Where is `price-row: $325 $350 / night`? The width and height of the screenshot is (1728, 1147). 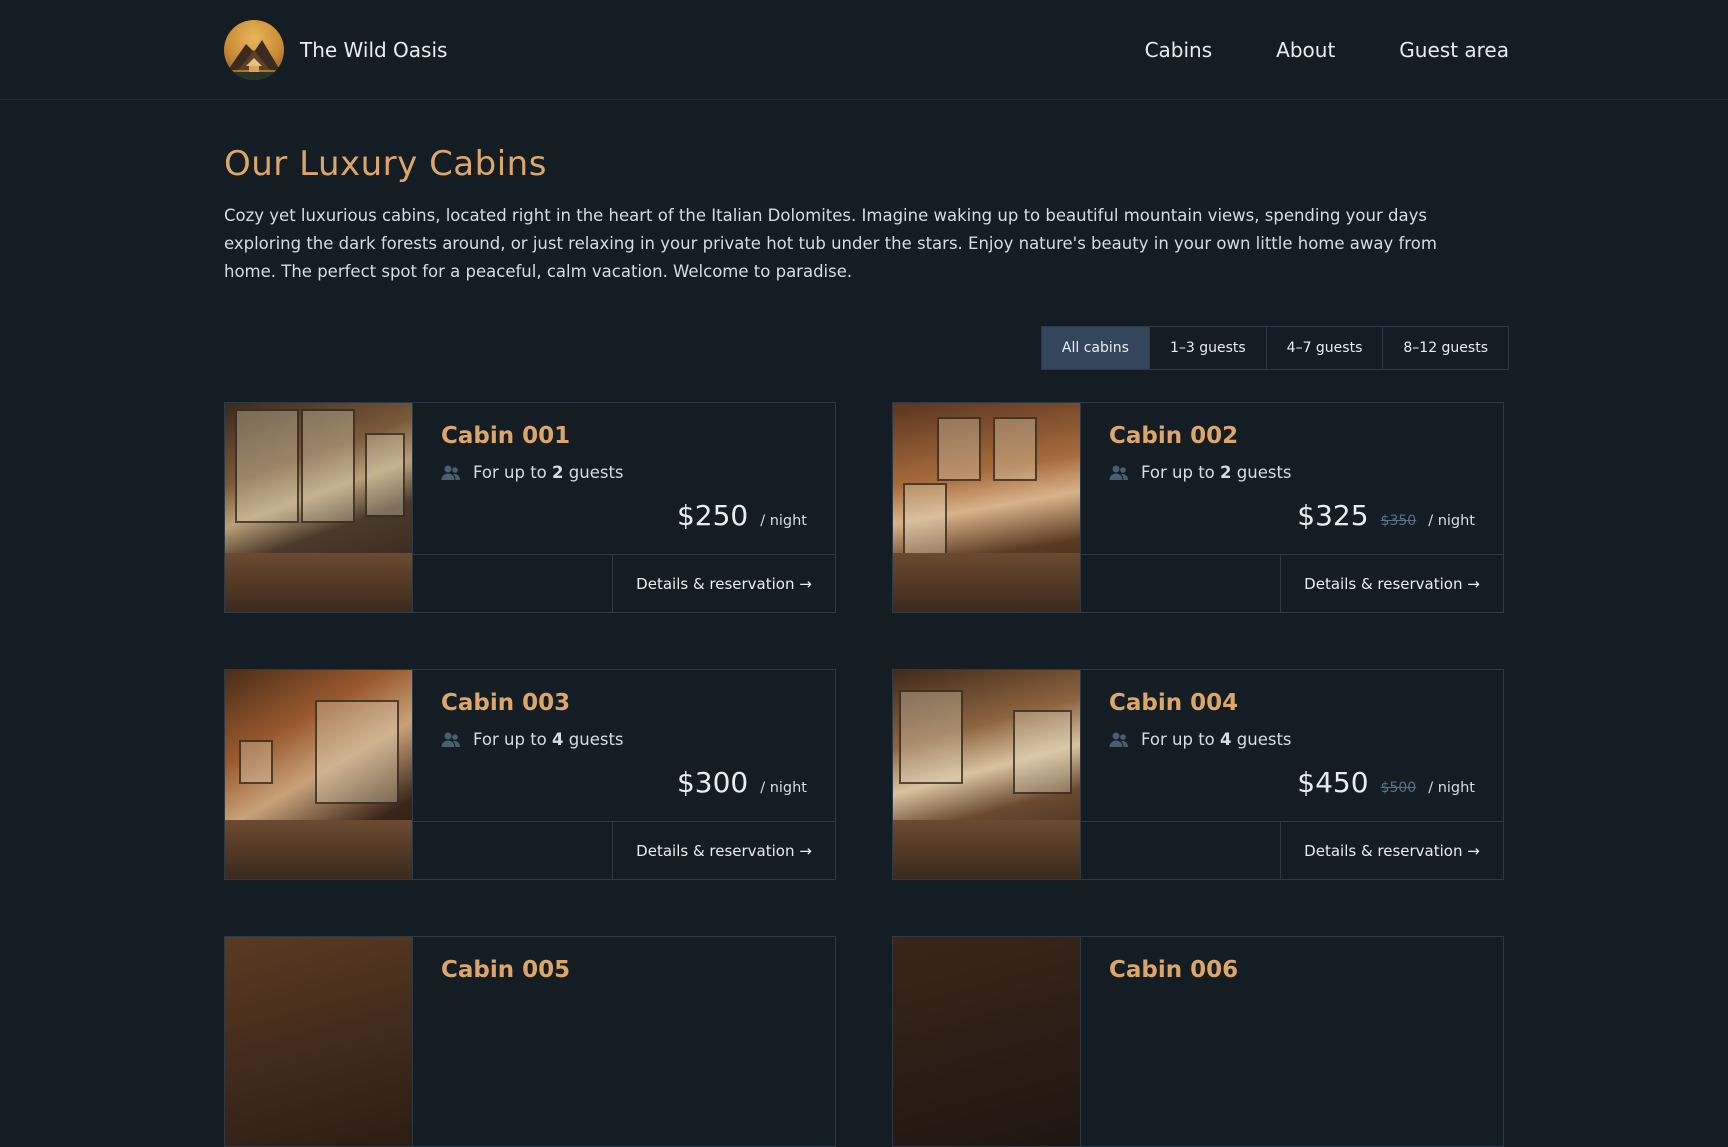
price-row: $325 $350 / night is located at coordinates (1386, 515).